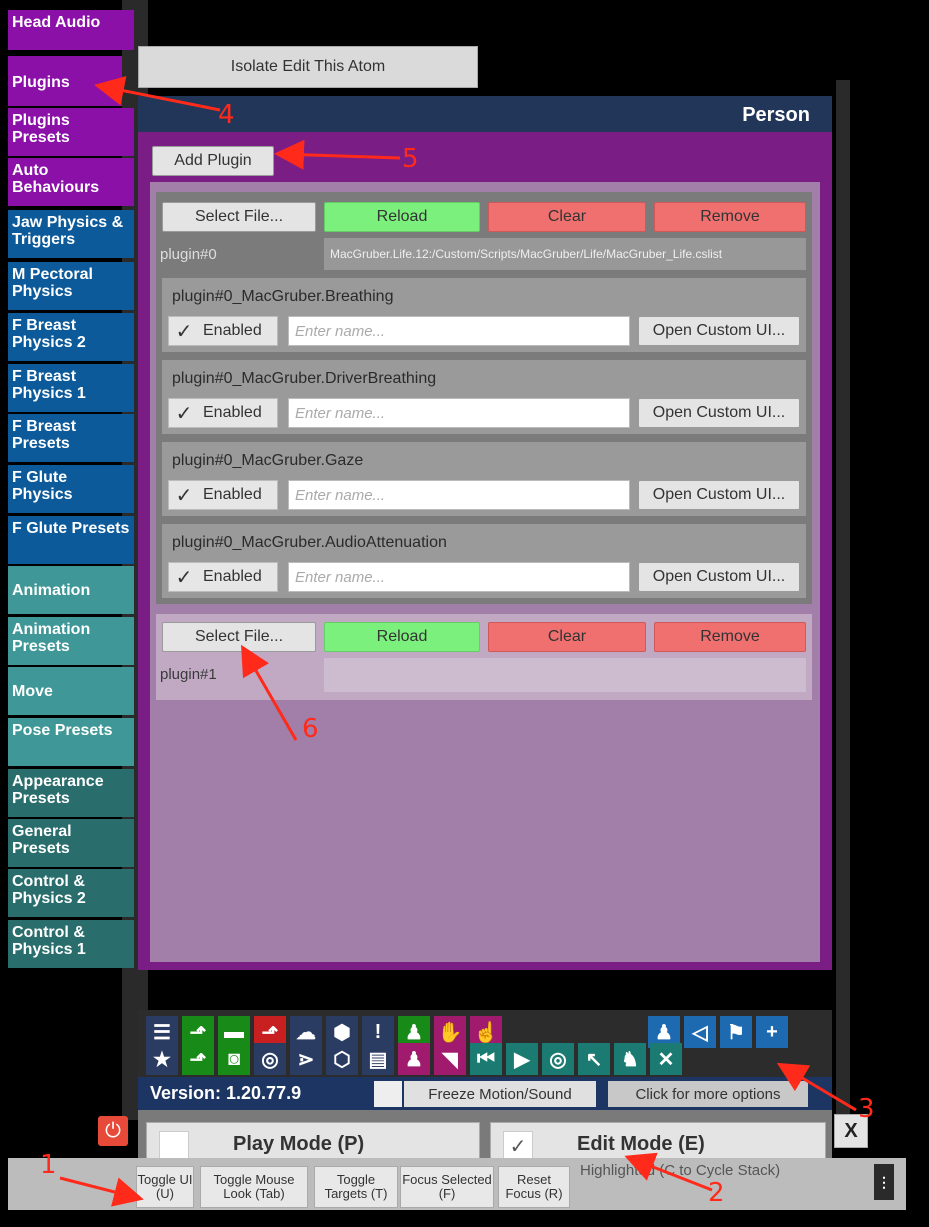 The image size is (929, 1227). What do you see at coordinates (174, 1146) in the screenshot?
I see `play-mode-checkbox` at bounding box center [174, 1146].